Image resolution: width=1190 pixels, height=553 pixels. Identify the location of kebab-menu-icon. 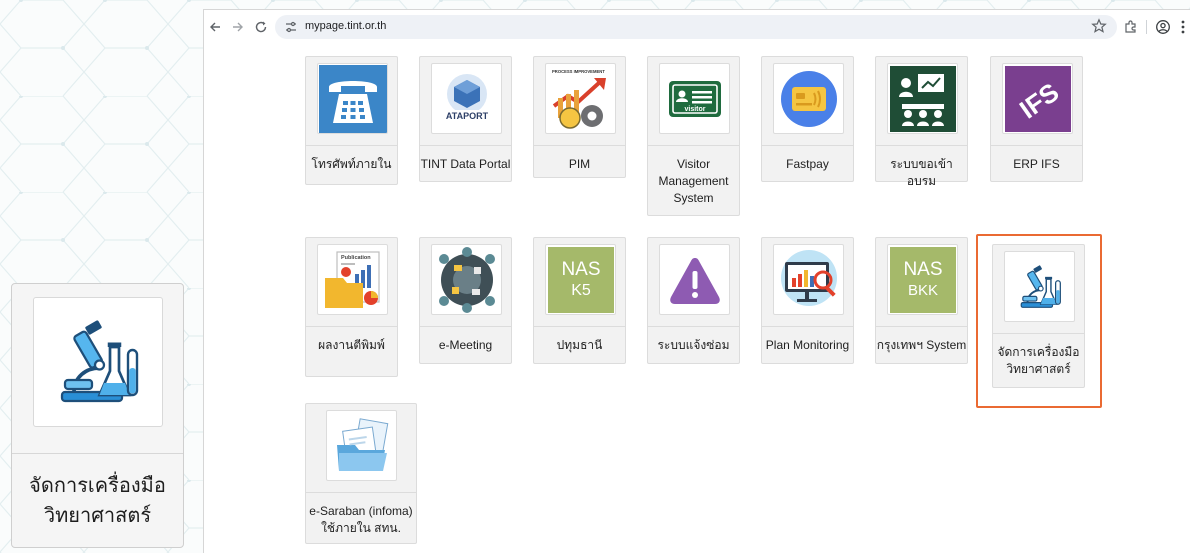
(1183, 27).